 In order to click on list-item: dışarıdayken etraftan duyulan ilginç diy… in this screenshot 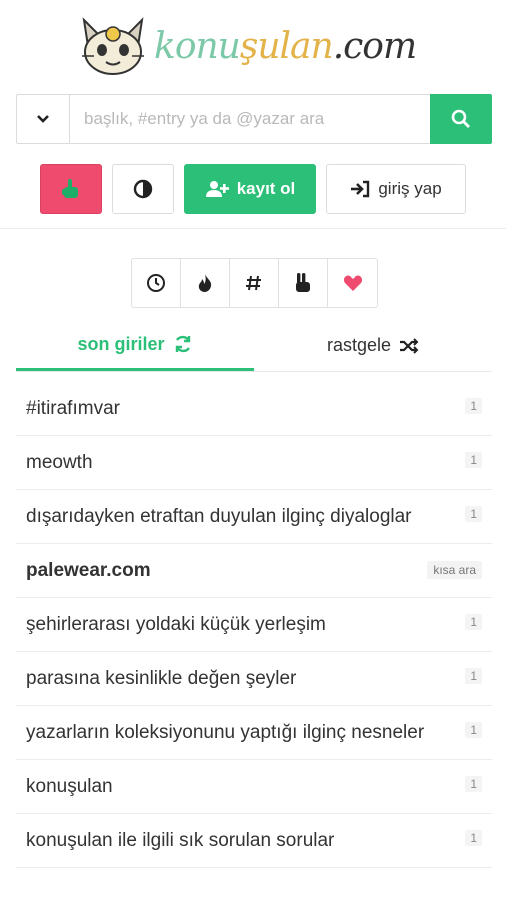, I will do `click(254, 517)`.